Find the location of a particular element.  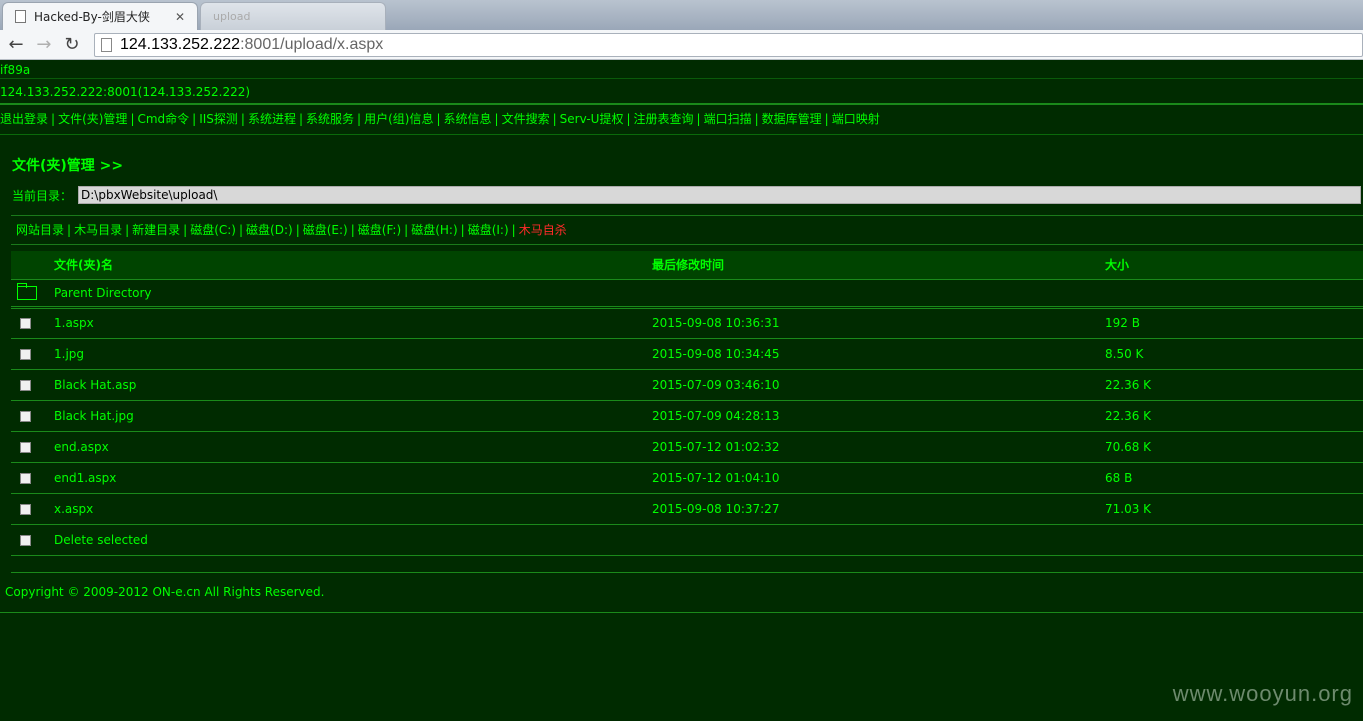

menu-system-info: 系统信息 is located at coordinates (468, 119).